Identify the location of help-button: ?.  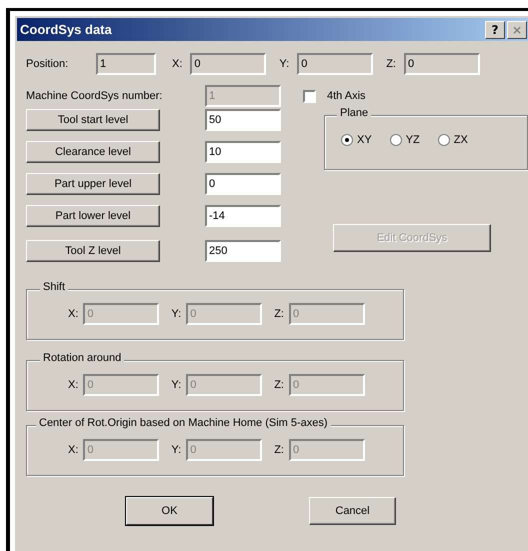
(495, 29).